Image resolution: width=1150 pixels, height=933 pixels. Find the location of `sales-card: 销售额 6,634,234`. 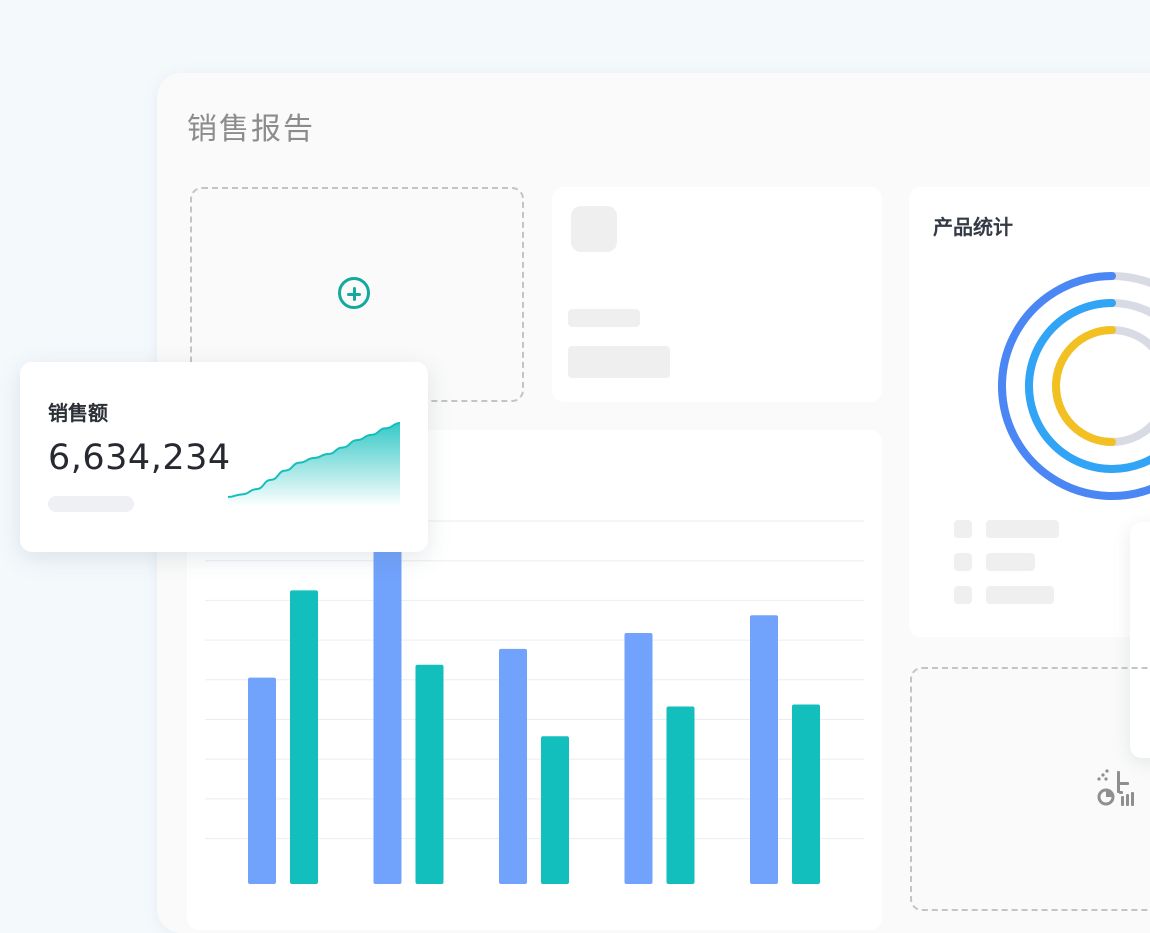

sales-card: 销售额 6,634,234 is located at coordinates (224, 457).